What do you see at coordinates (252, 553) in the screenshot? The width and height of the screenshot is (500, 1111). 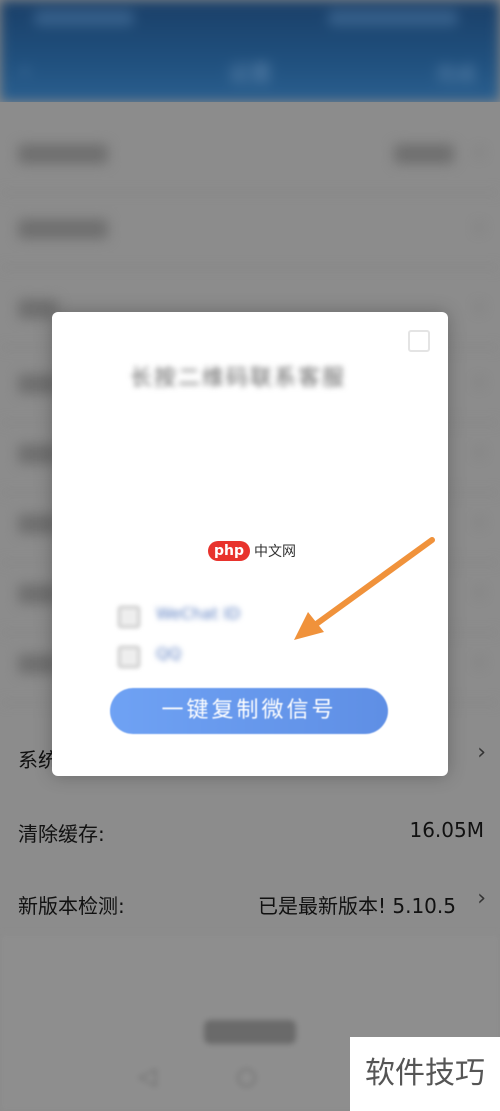 I see `site-watermark: php 中文网` at bounding box center [252, 553].